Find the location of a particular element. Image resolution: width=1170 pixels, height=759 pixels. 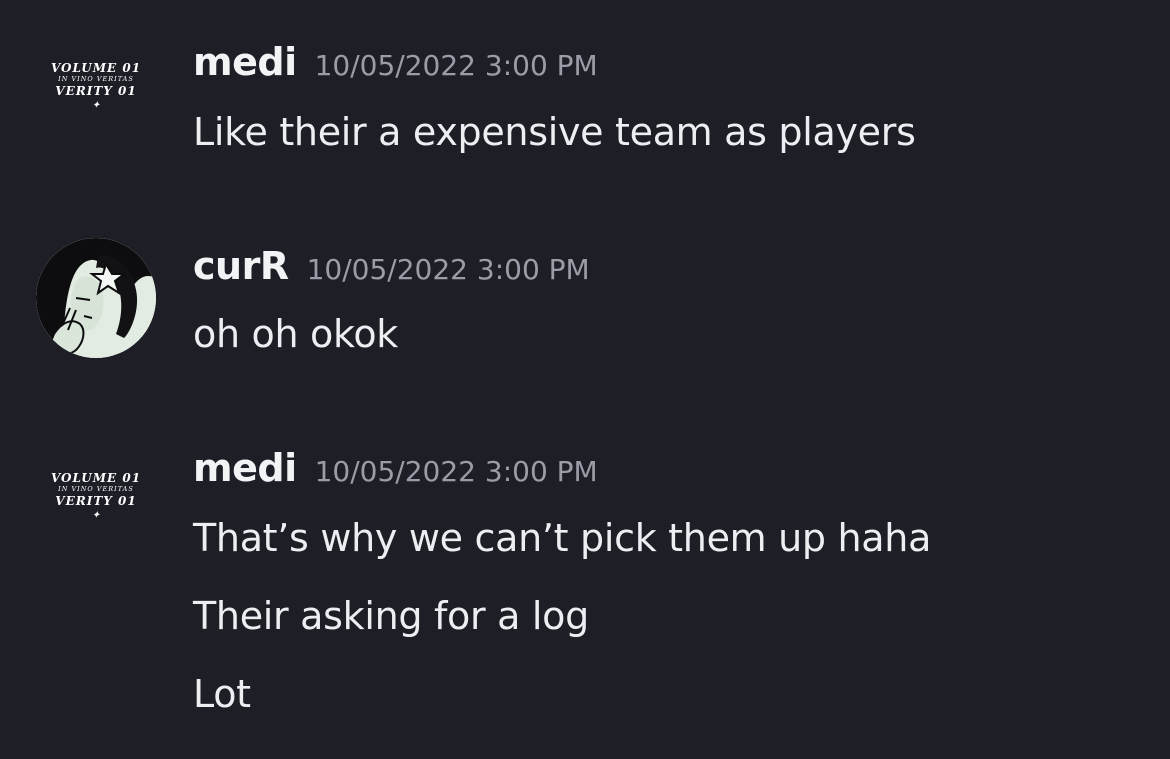

message-text: oh oh okok is located at coordinates (295, 334).